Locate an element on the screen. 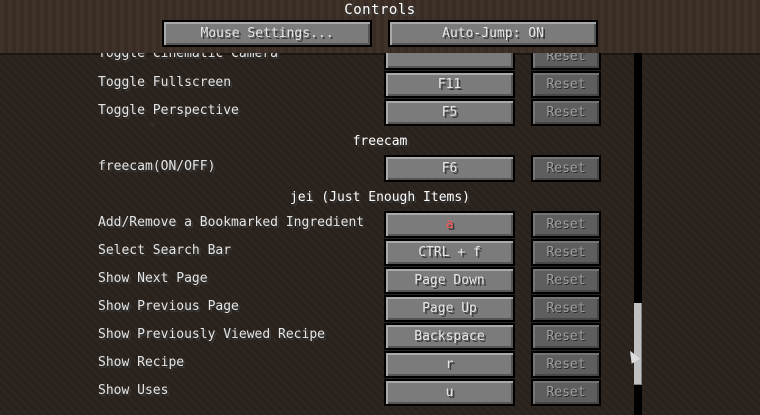 This screenshot has height=415, width=760. binding-label-show-next-page: Show Next Page is located at coordinates (153, 278).